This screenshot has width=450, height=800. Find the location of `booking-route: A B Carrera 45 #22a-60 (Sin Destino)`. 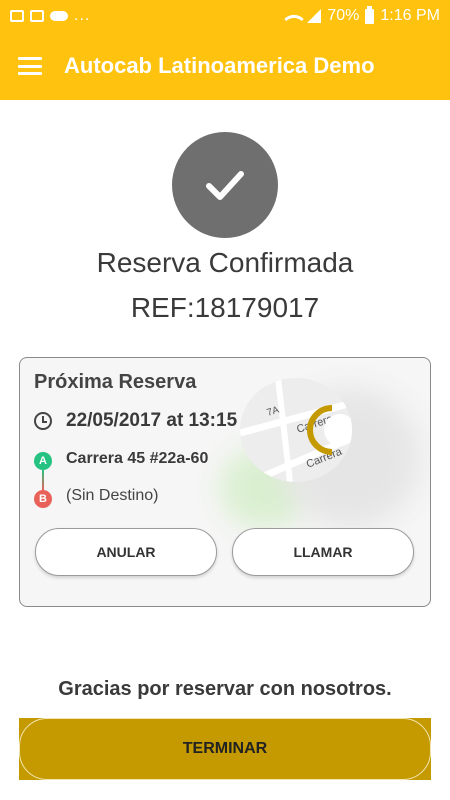

booking-route: A B Carrera 45 #22a-60 (Sin Destino) is located at coordinates (174, 482).